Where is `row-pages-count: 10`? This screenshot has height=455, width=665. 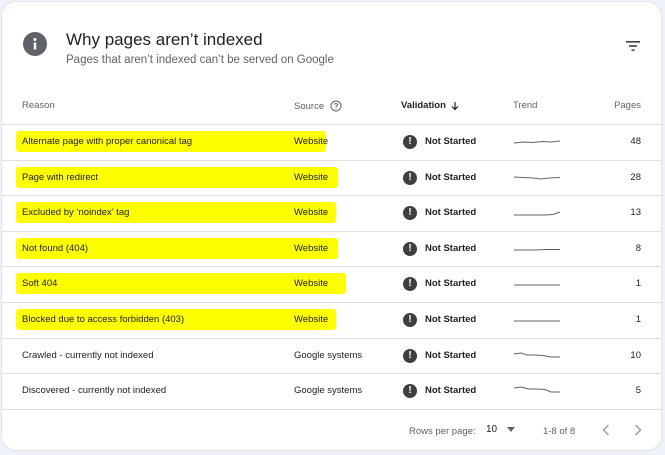
row-pages-count: 10 is located at coordinates (635, 355).